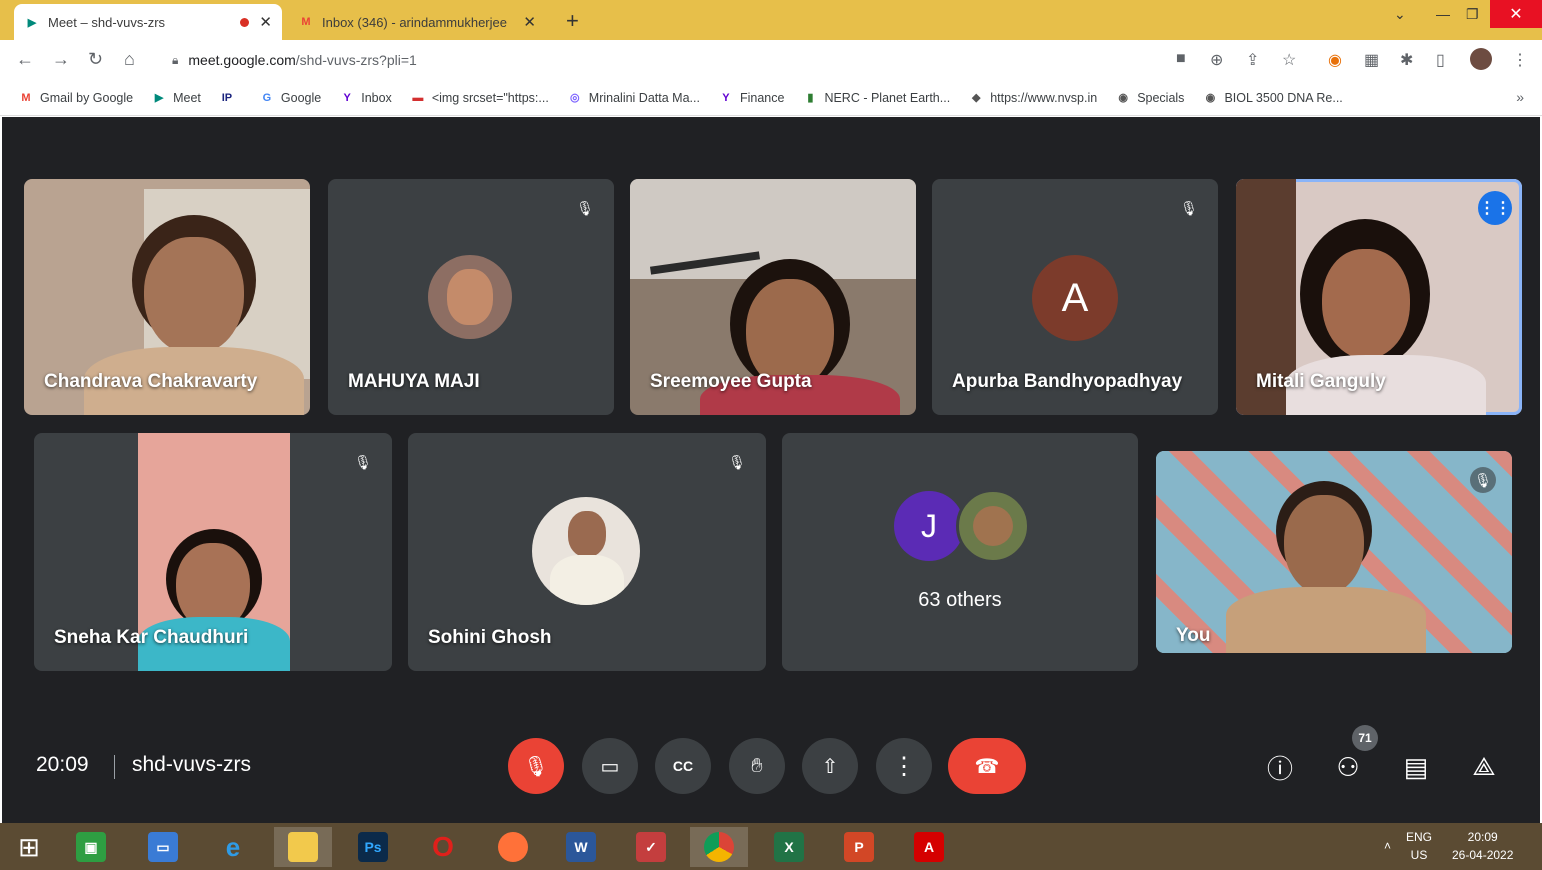  I want to click on taskbar-file-explorer, so click(303, 847).